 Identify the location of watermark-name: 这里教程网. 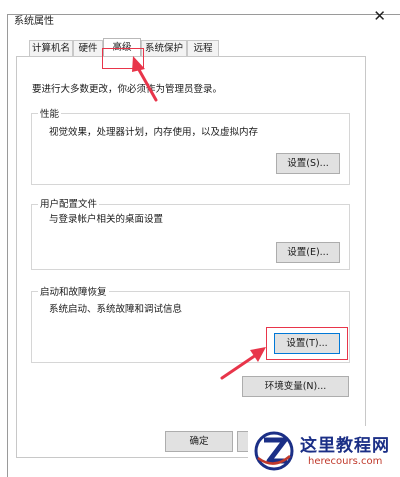
(345, 446).